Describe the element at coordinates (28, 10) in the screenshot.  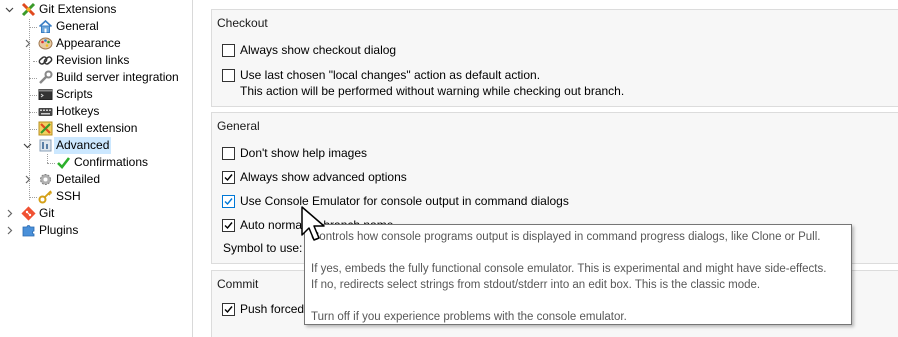
I see `git-extensions-icon` at that location.